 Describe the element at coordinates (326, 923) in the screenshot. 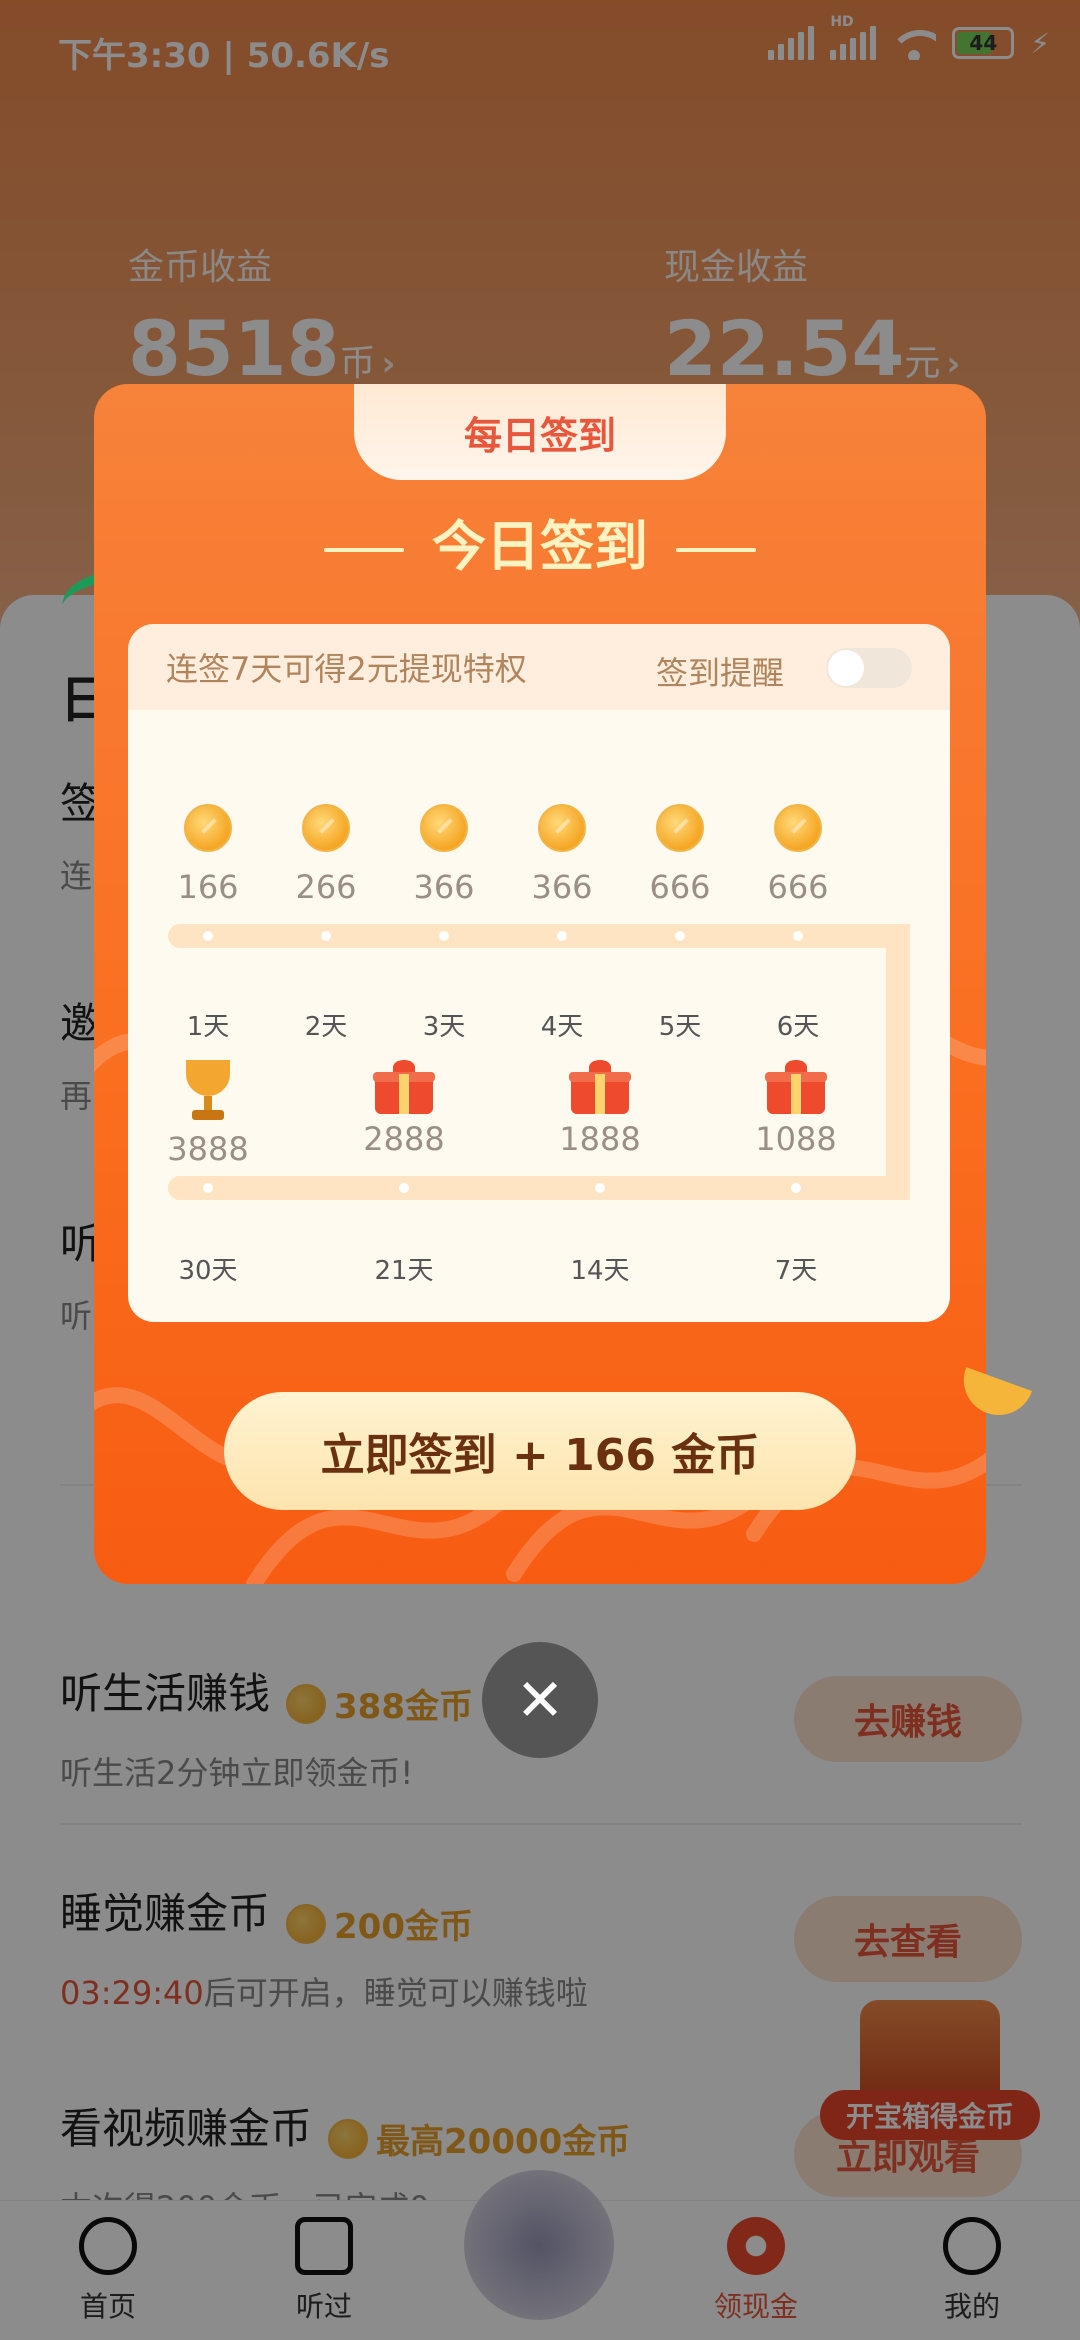

I see `signin-day: 266 2天` at that location.